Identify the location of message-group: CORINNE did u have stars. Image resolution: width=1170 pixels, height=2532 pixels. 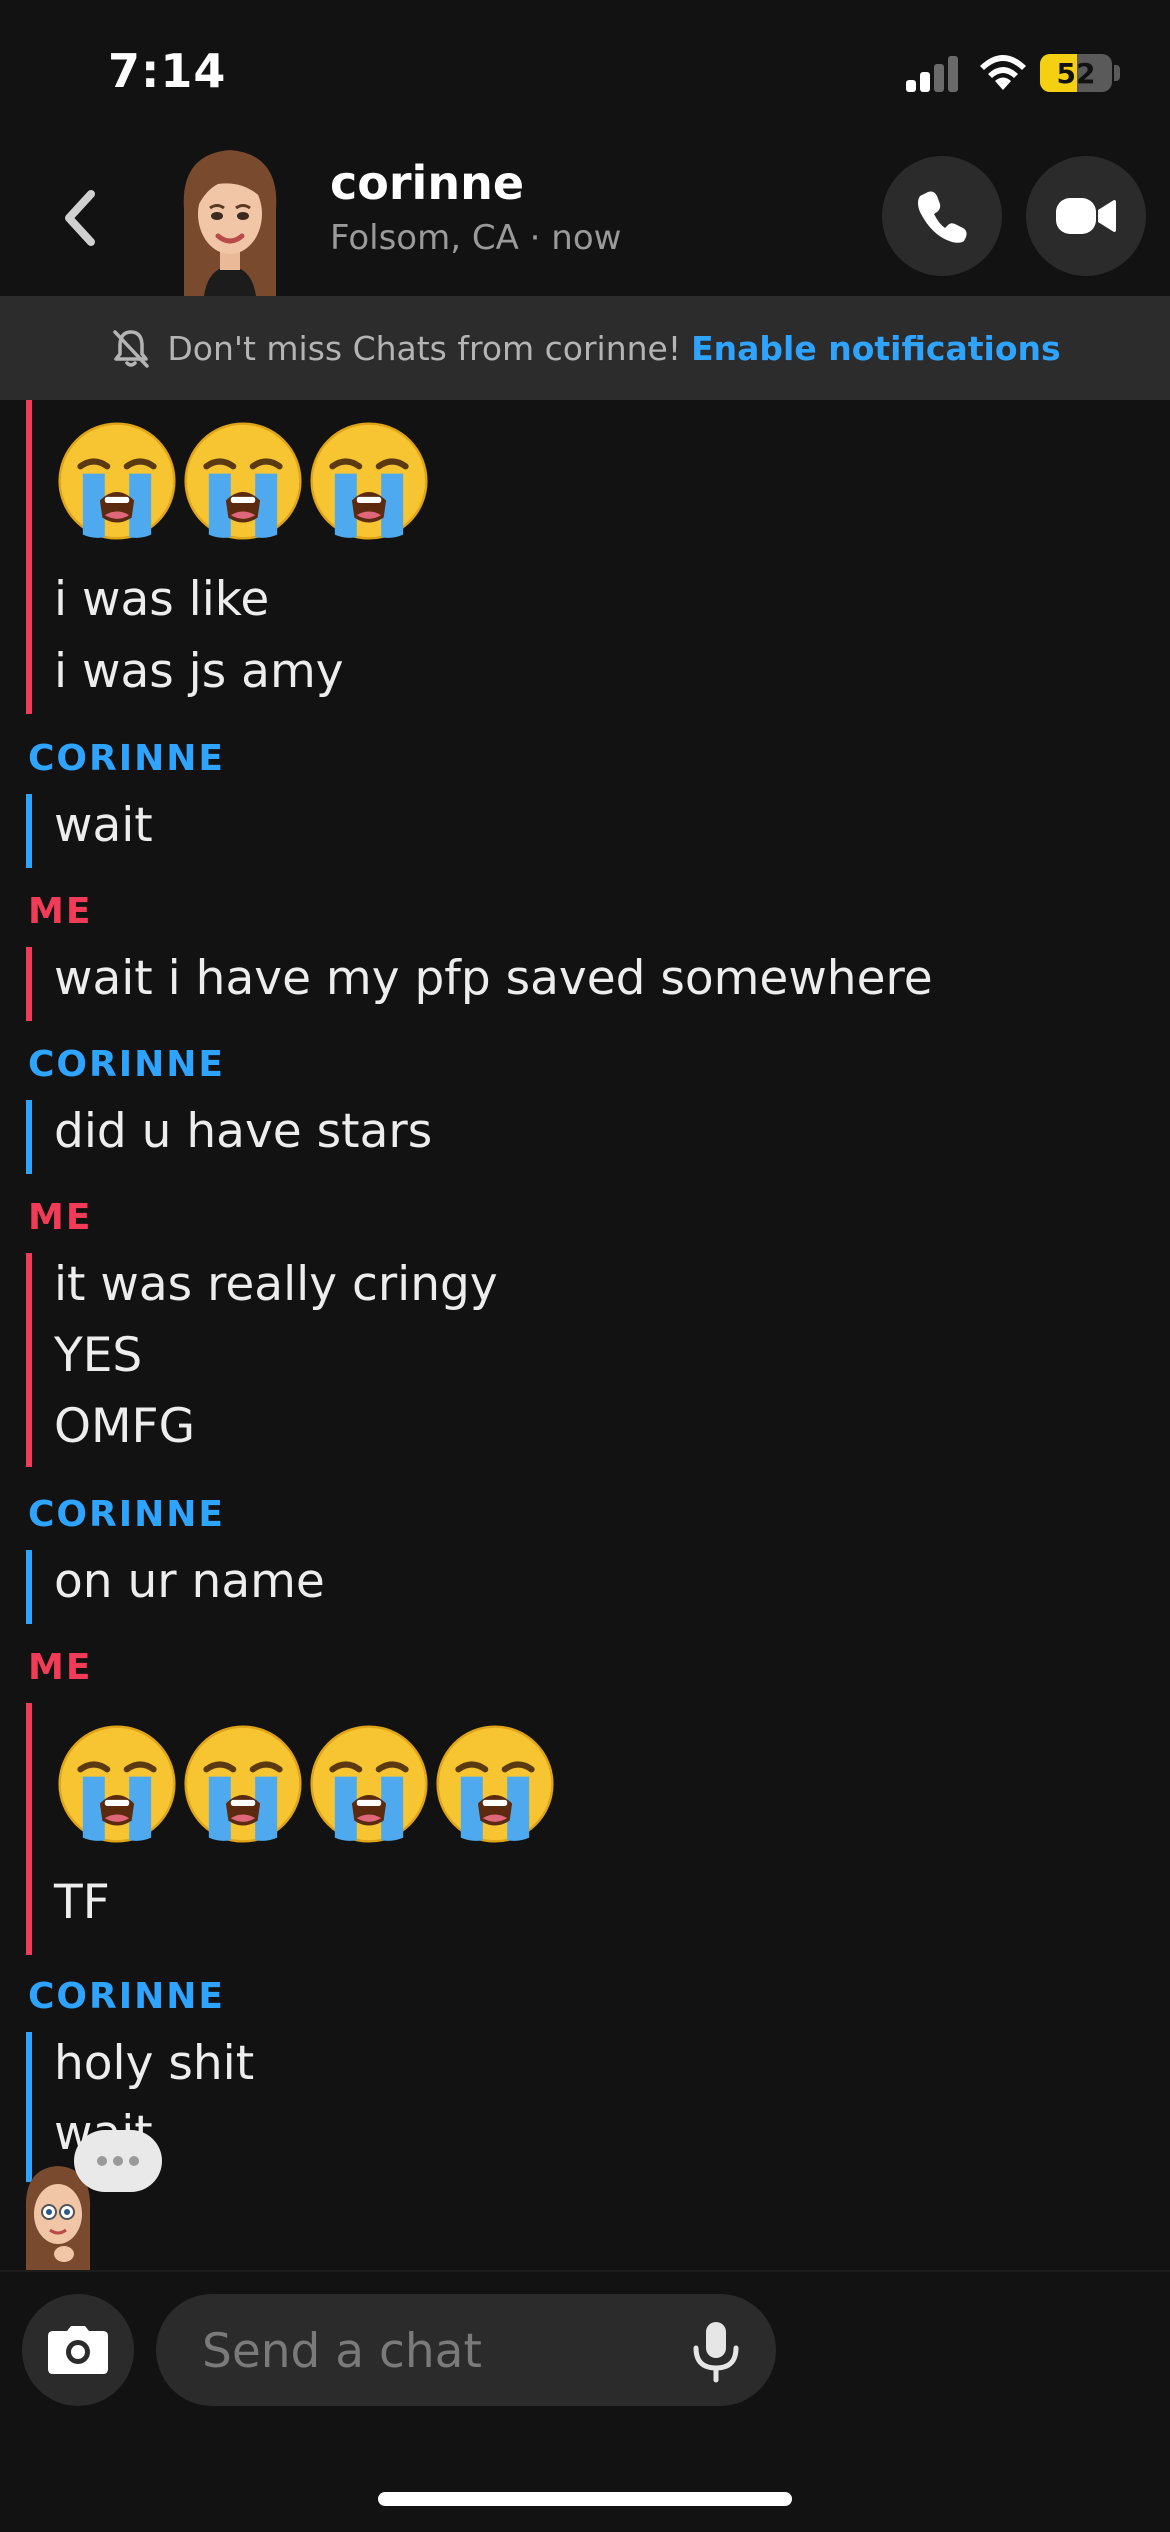
(585, 1109).